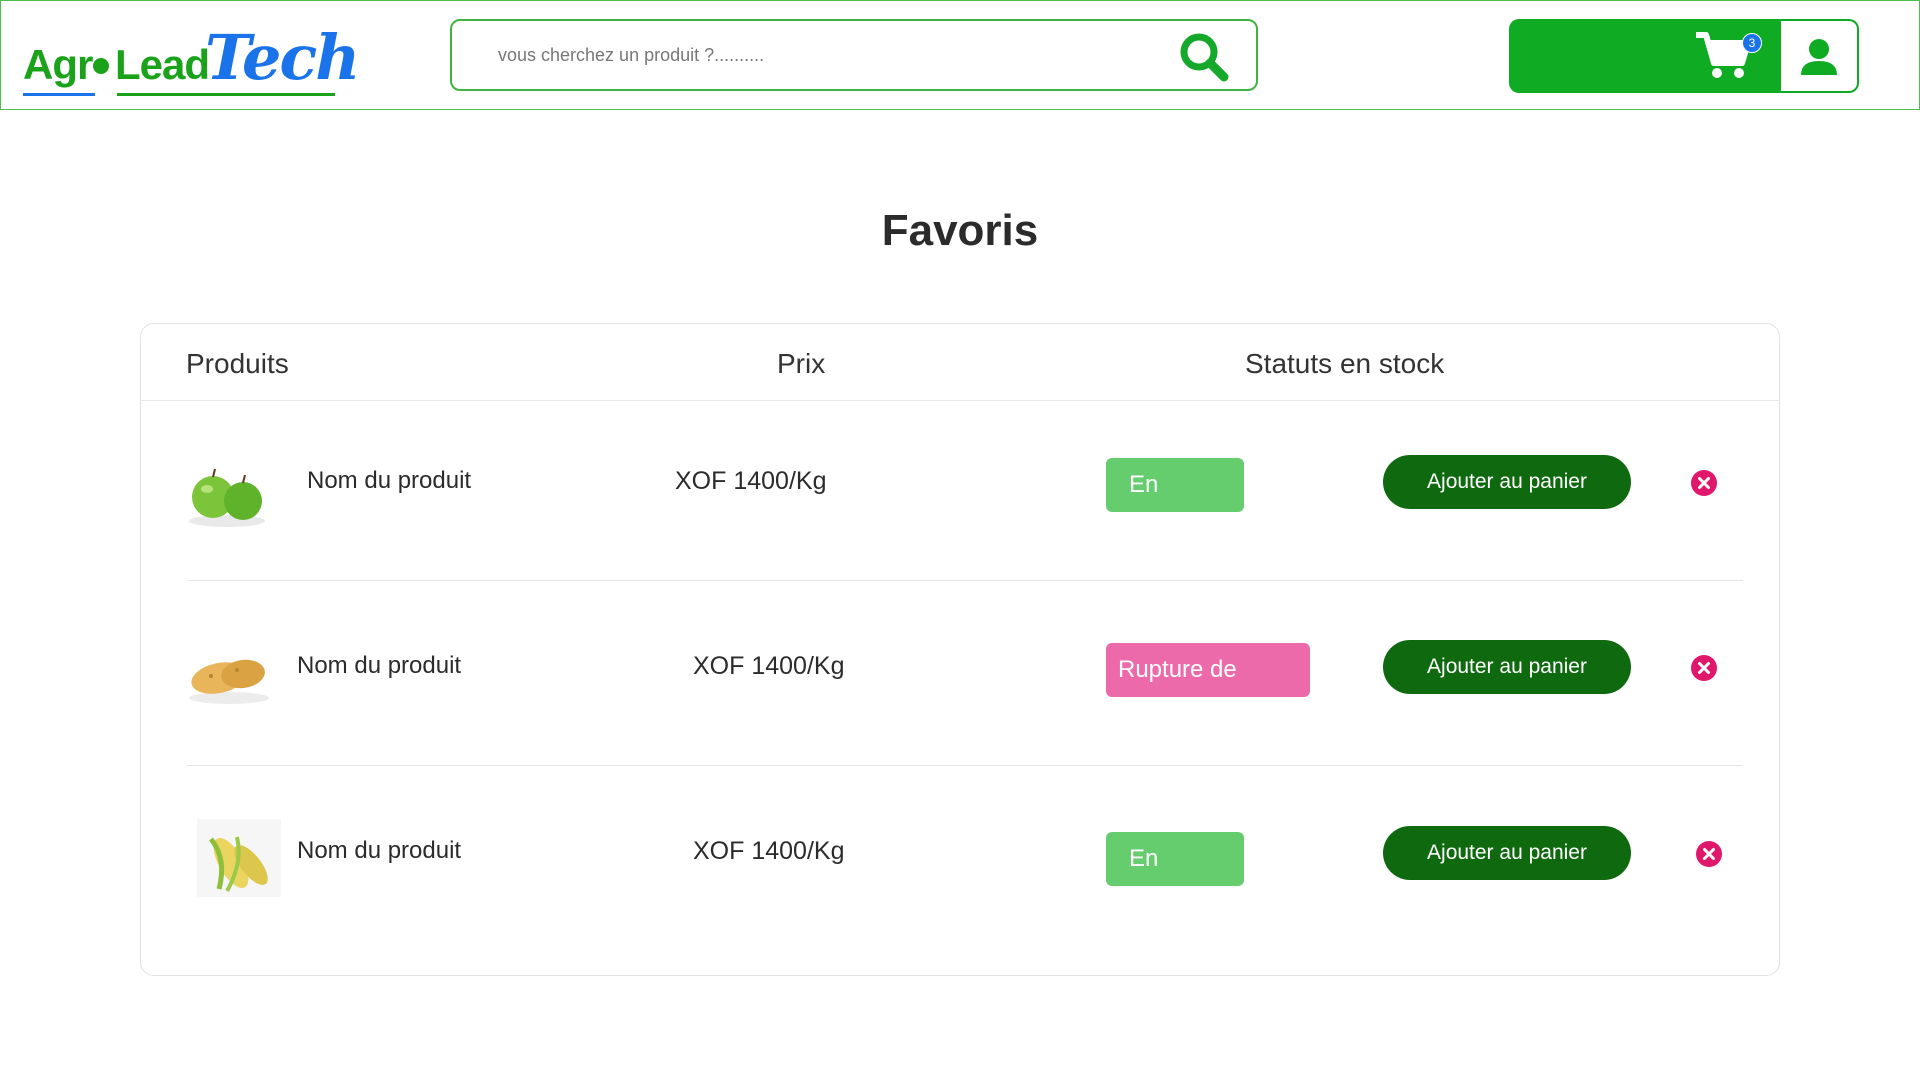  Describe the element at coordinates (960, 230) in the screenshot. I see `page-title: Favoris` at that location.